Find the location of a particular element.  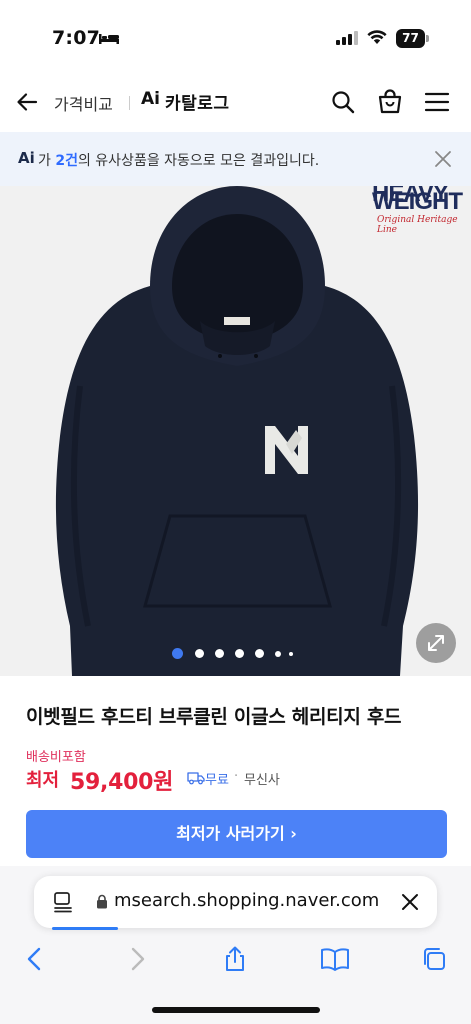

search-icon is located at coordinates (343, 102).